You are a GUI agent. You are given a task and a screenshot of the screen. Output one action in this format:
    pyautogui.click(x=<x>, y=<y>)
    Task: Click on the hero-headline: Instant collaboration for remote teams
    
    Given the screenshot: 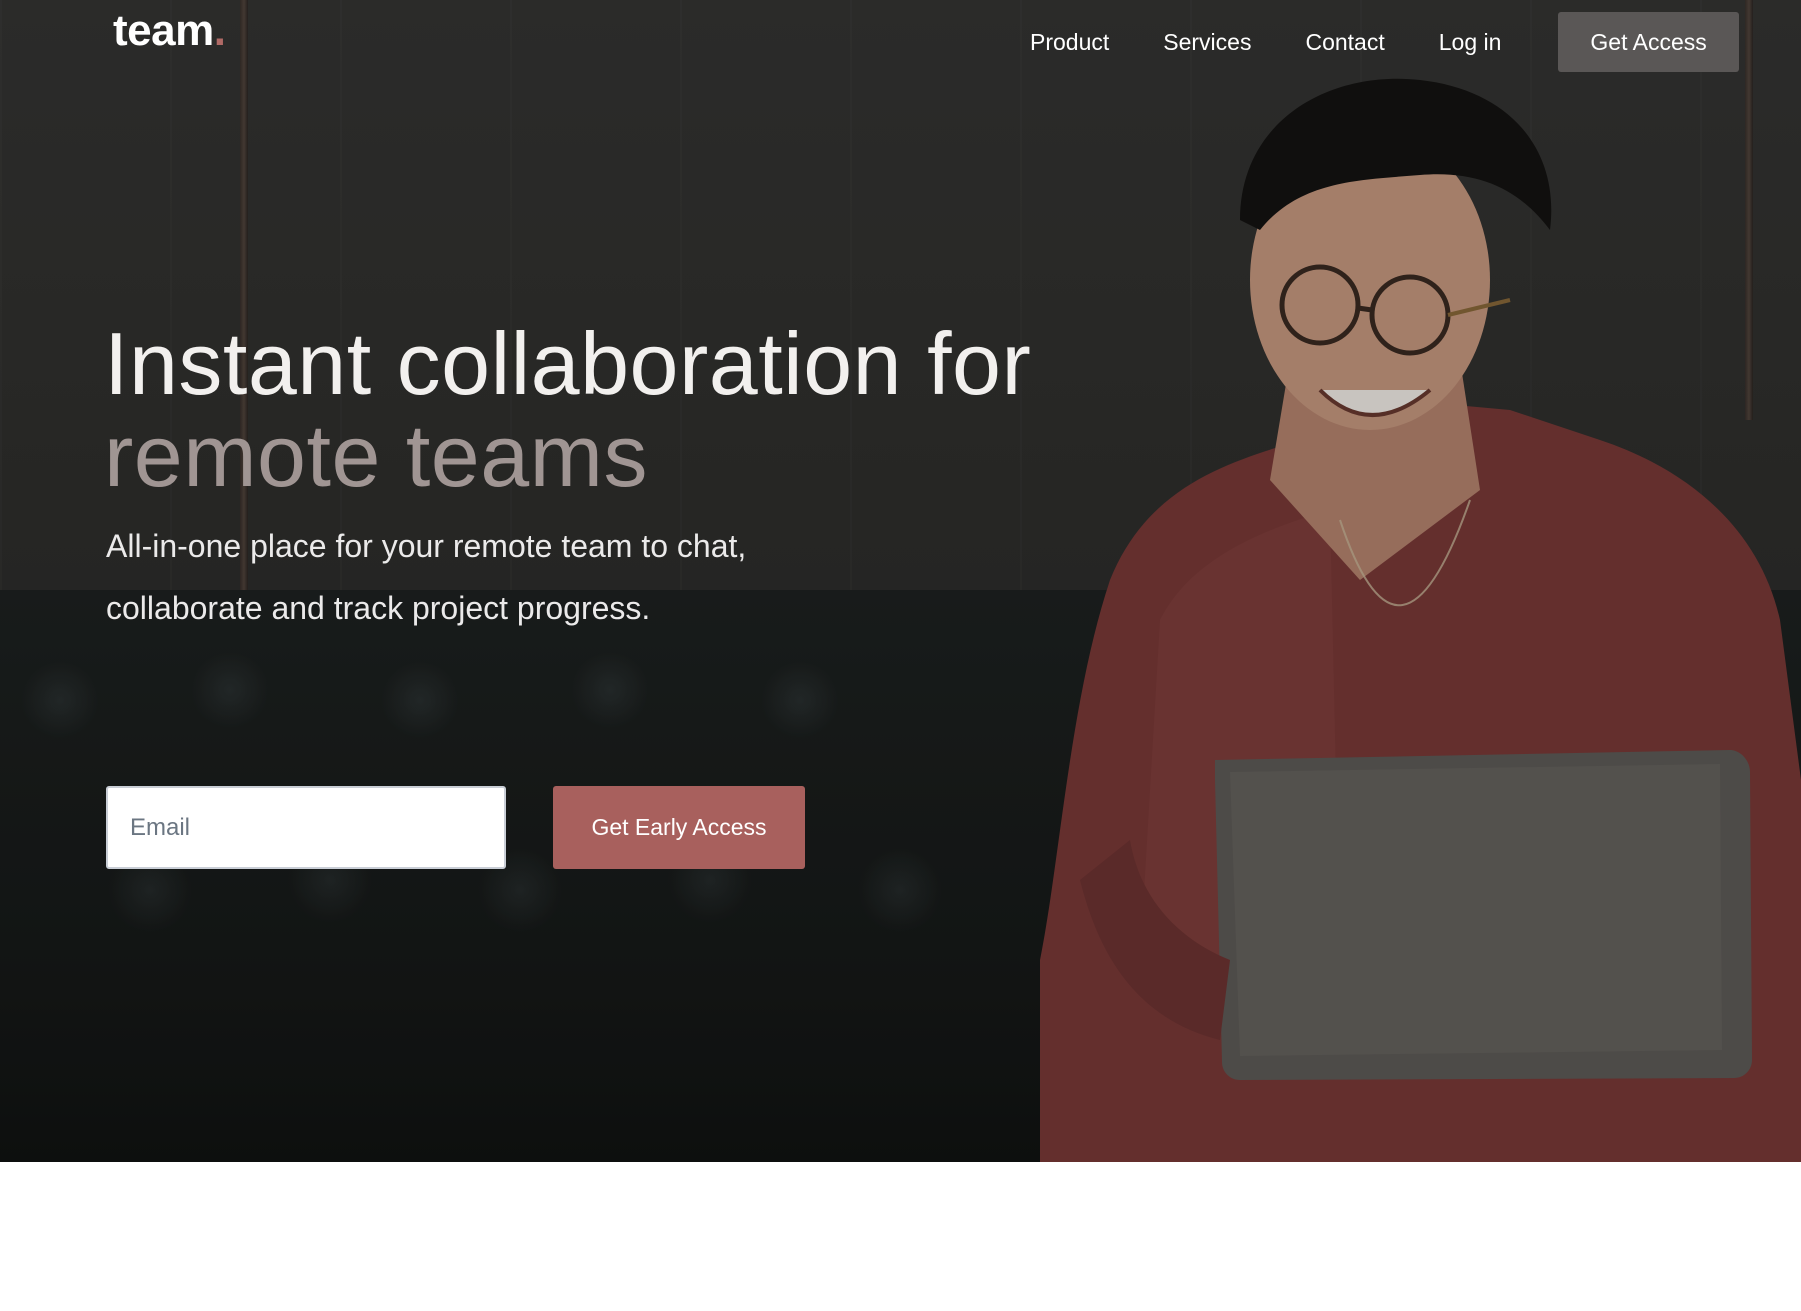 What is the action you would take?
    pyautogui.click(x=567, y=410)
    